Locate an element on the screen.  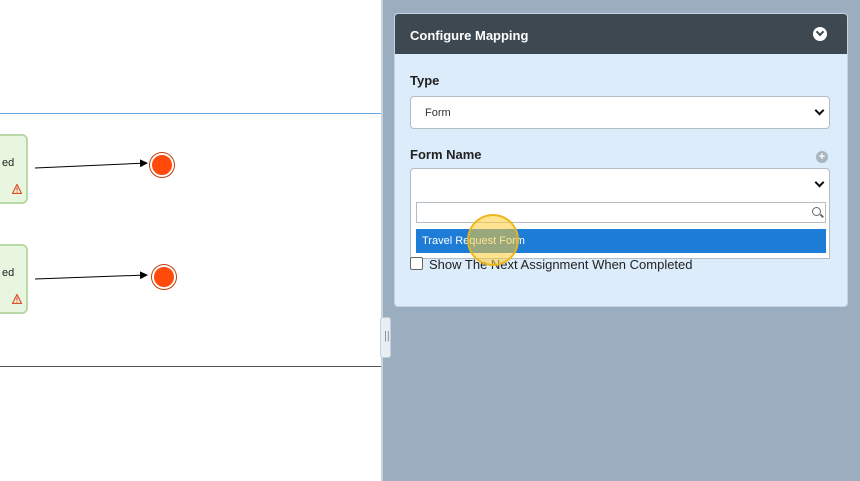
show-next-assignment-row: Show The Next Assignment When Completed is located at coordinates (551, 264).